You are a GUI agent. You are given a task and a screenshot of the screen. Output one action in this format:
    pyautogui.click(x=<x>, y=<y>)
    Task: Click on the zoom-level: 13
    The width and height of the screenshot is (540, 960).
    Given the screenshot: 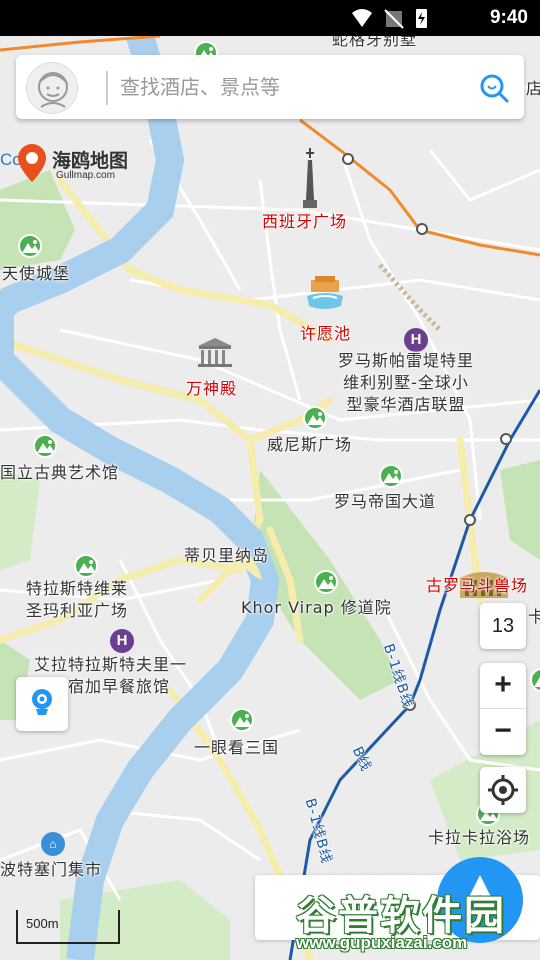 What is the action you would take?
    pyautogui.click(x=503, y=626)
    